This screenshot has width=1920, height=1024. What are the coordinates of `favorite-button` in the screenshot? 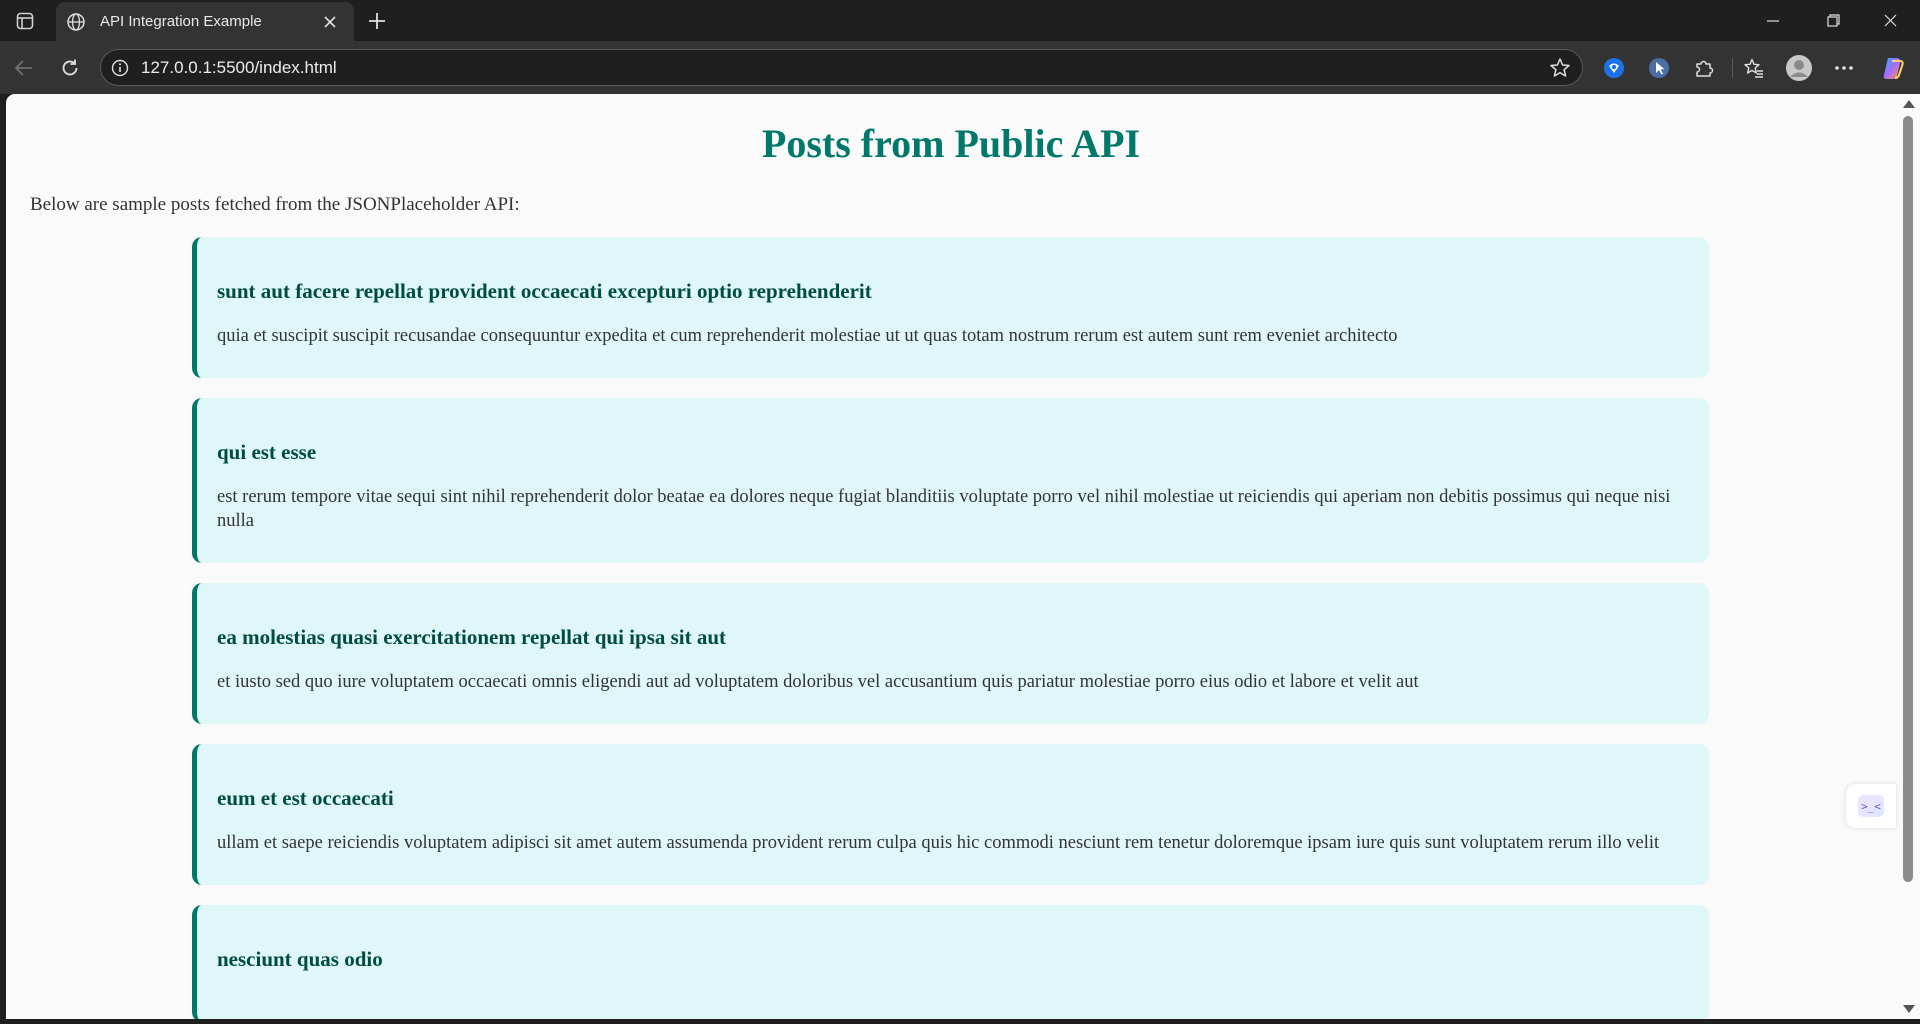 It's located at (1560, 68).